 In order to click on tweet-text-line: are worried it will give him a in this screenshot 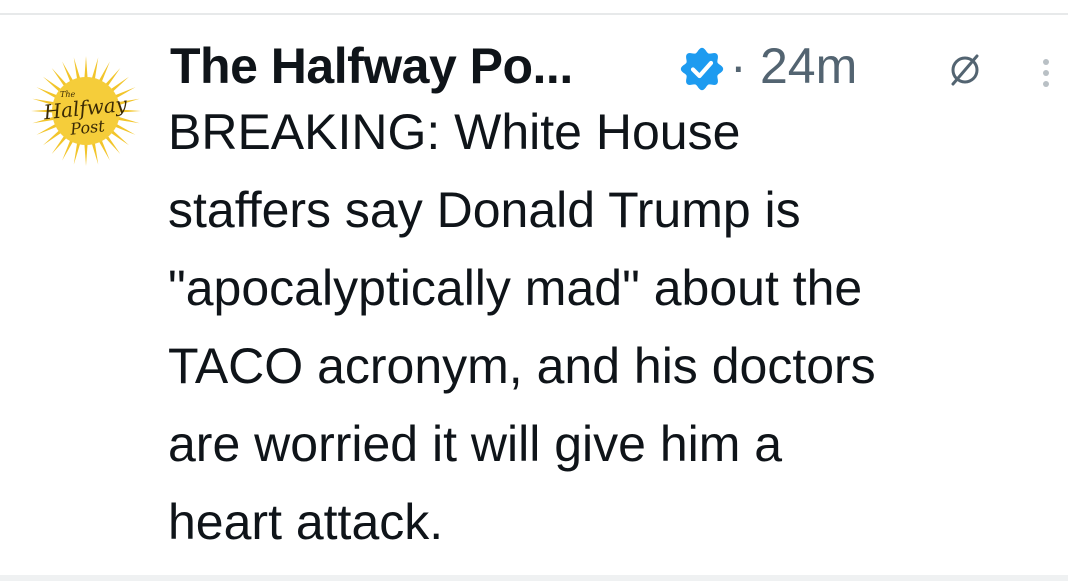, I will do `click(475, 444)`.